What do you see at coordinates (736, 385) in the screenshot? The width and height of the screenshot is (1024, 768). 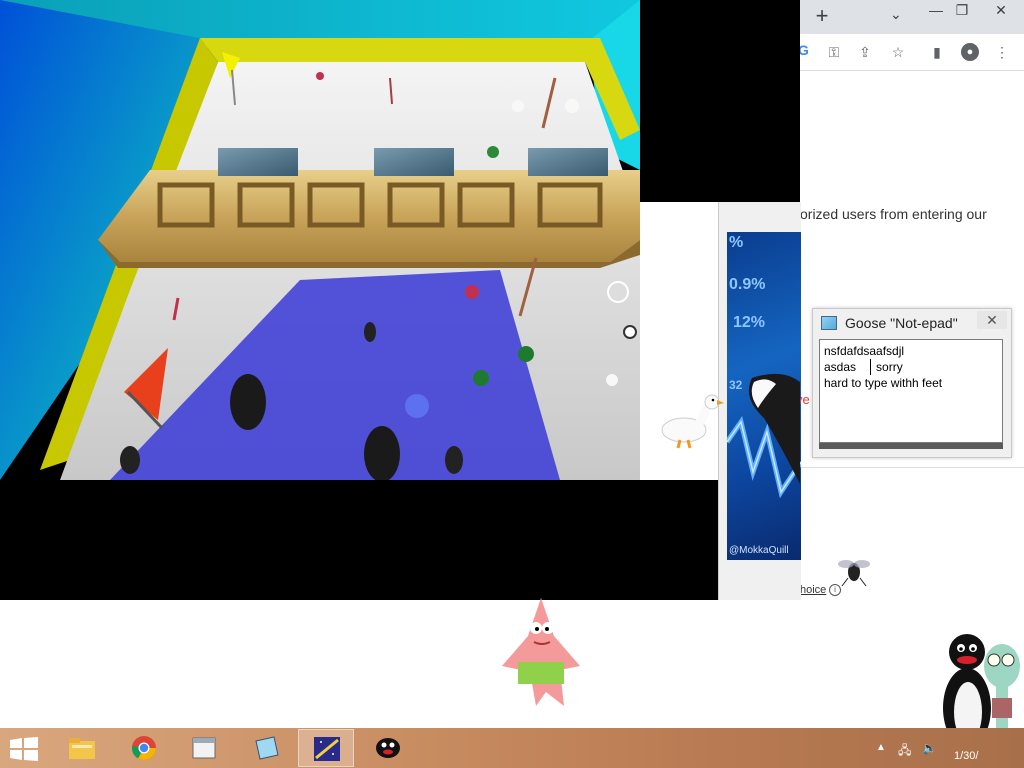 I see `stock-number: 32` at bounding box center [736, 385].